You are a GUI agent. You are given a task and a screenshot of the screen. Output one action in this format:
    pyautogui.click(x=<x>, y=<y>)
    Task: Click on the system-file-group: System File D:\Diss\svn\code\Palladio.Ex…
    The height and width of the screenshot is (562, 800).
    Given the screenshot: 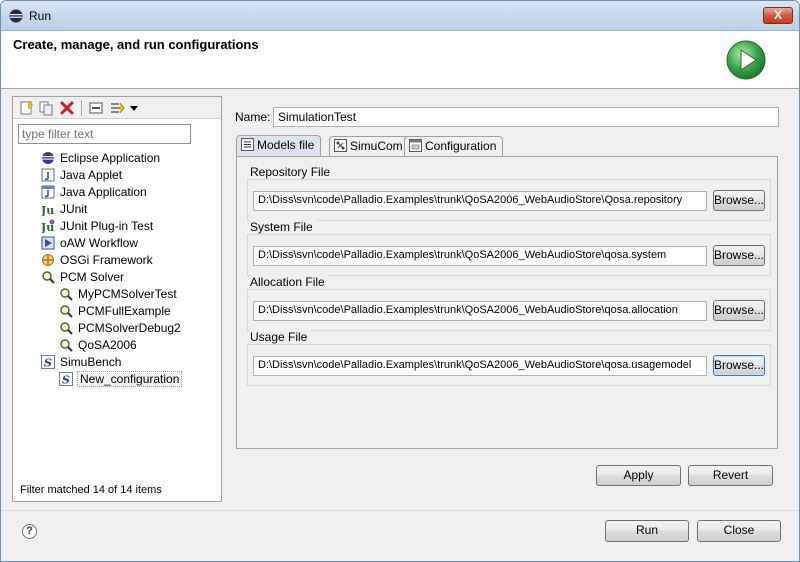 What is the action you would take?
    pyautogui.click(x=509, y=248)
    